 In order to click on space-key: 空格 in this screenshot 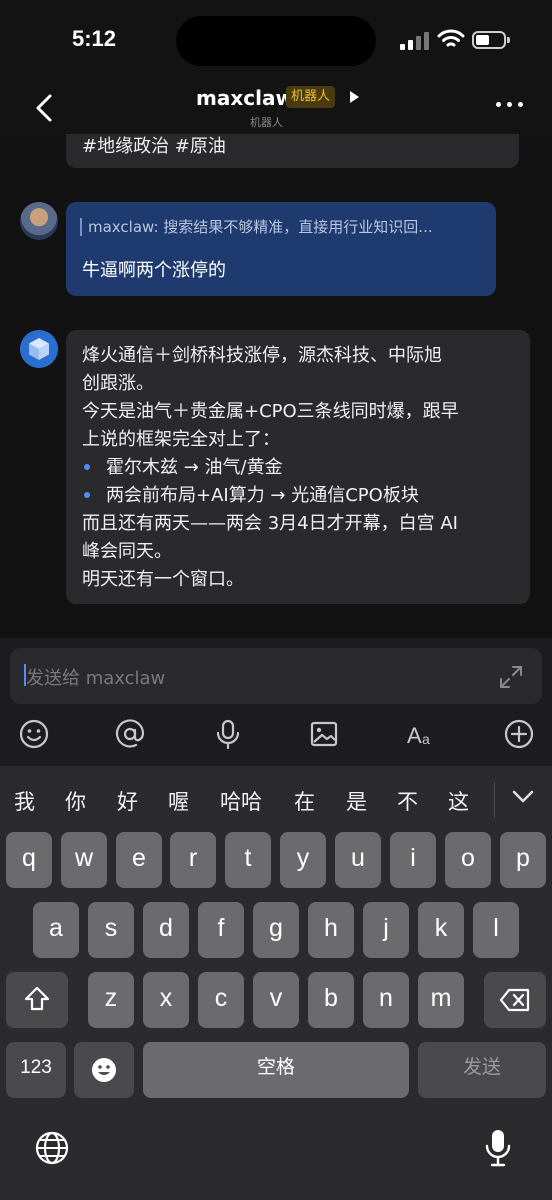, I will do `click(276, 1070)`.